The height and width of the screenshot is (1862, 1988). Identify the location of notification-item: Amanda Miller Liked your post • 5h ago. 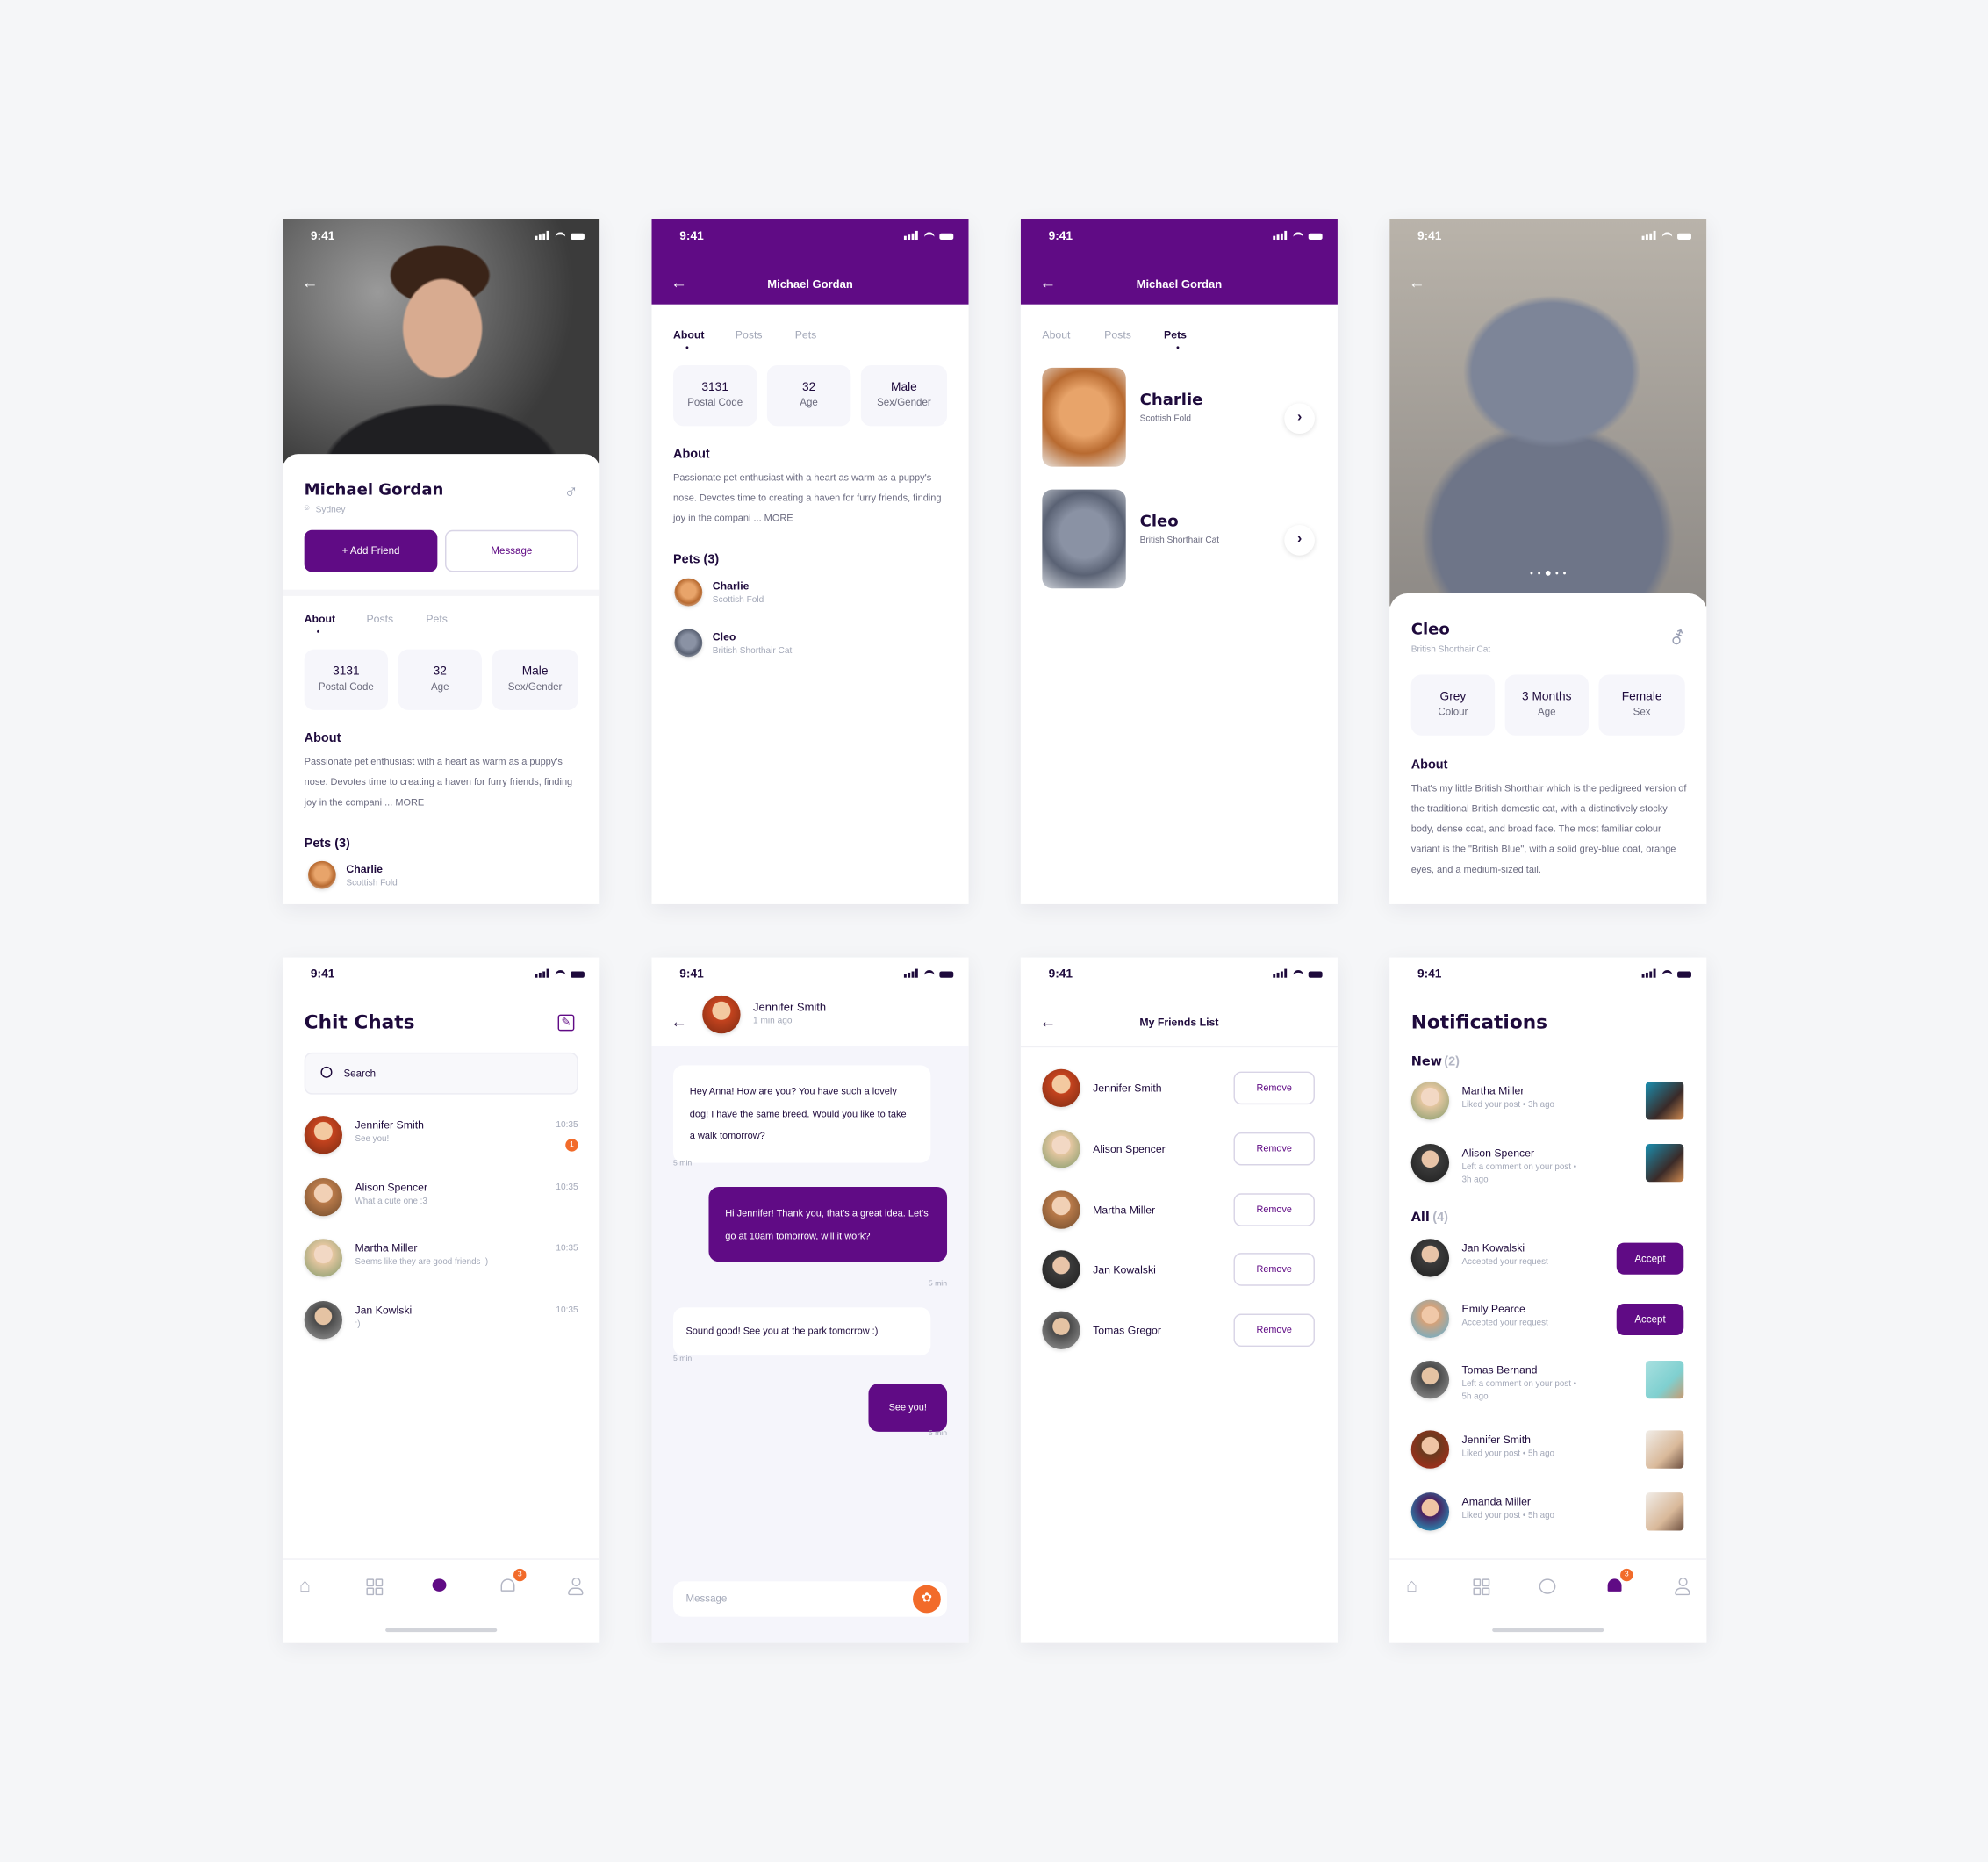
(1547, 1517).